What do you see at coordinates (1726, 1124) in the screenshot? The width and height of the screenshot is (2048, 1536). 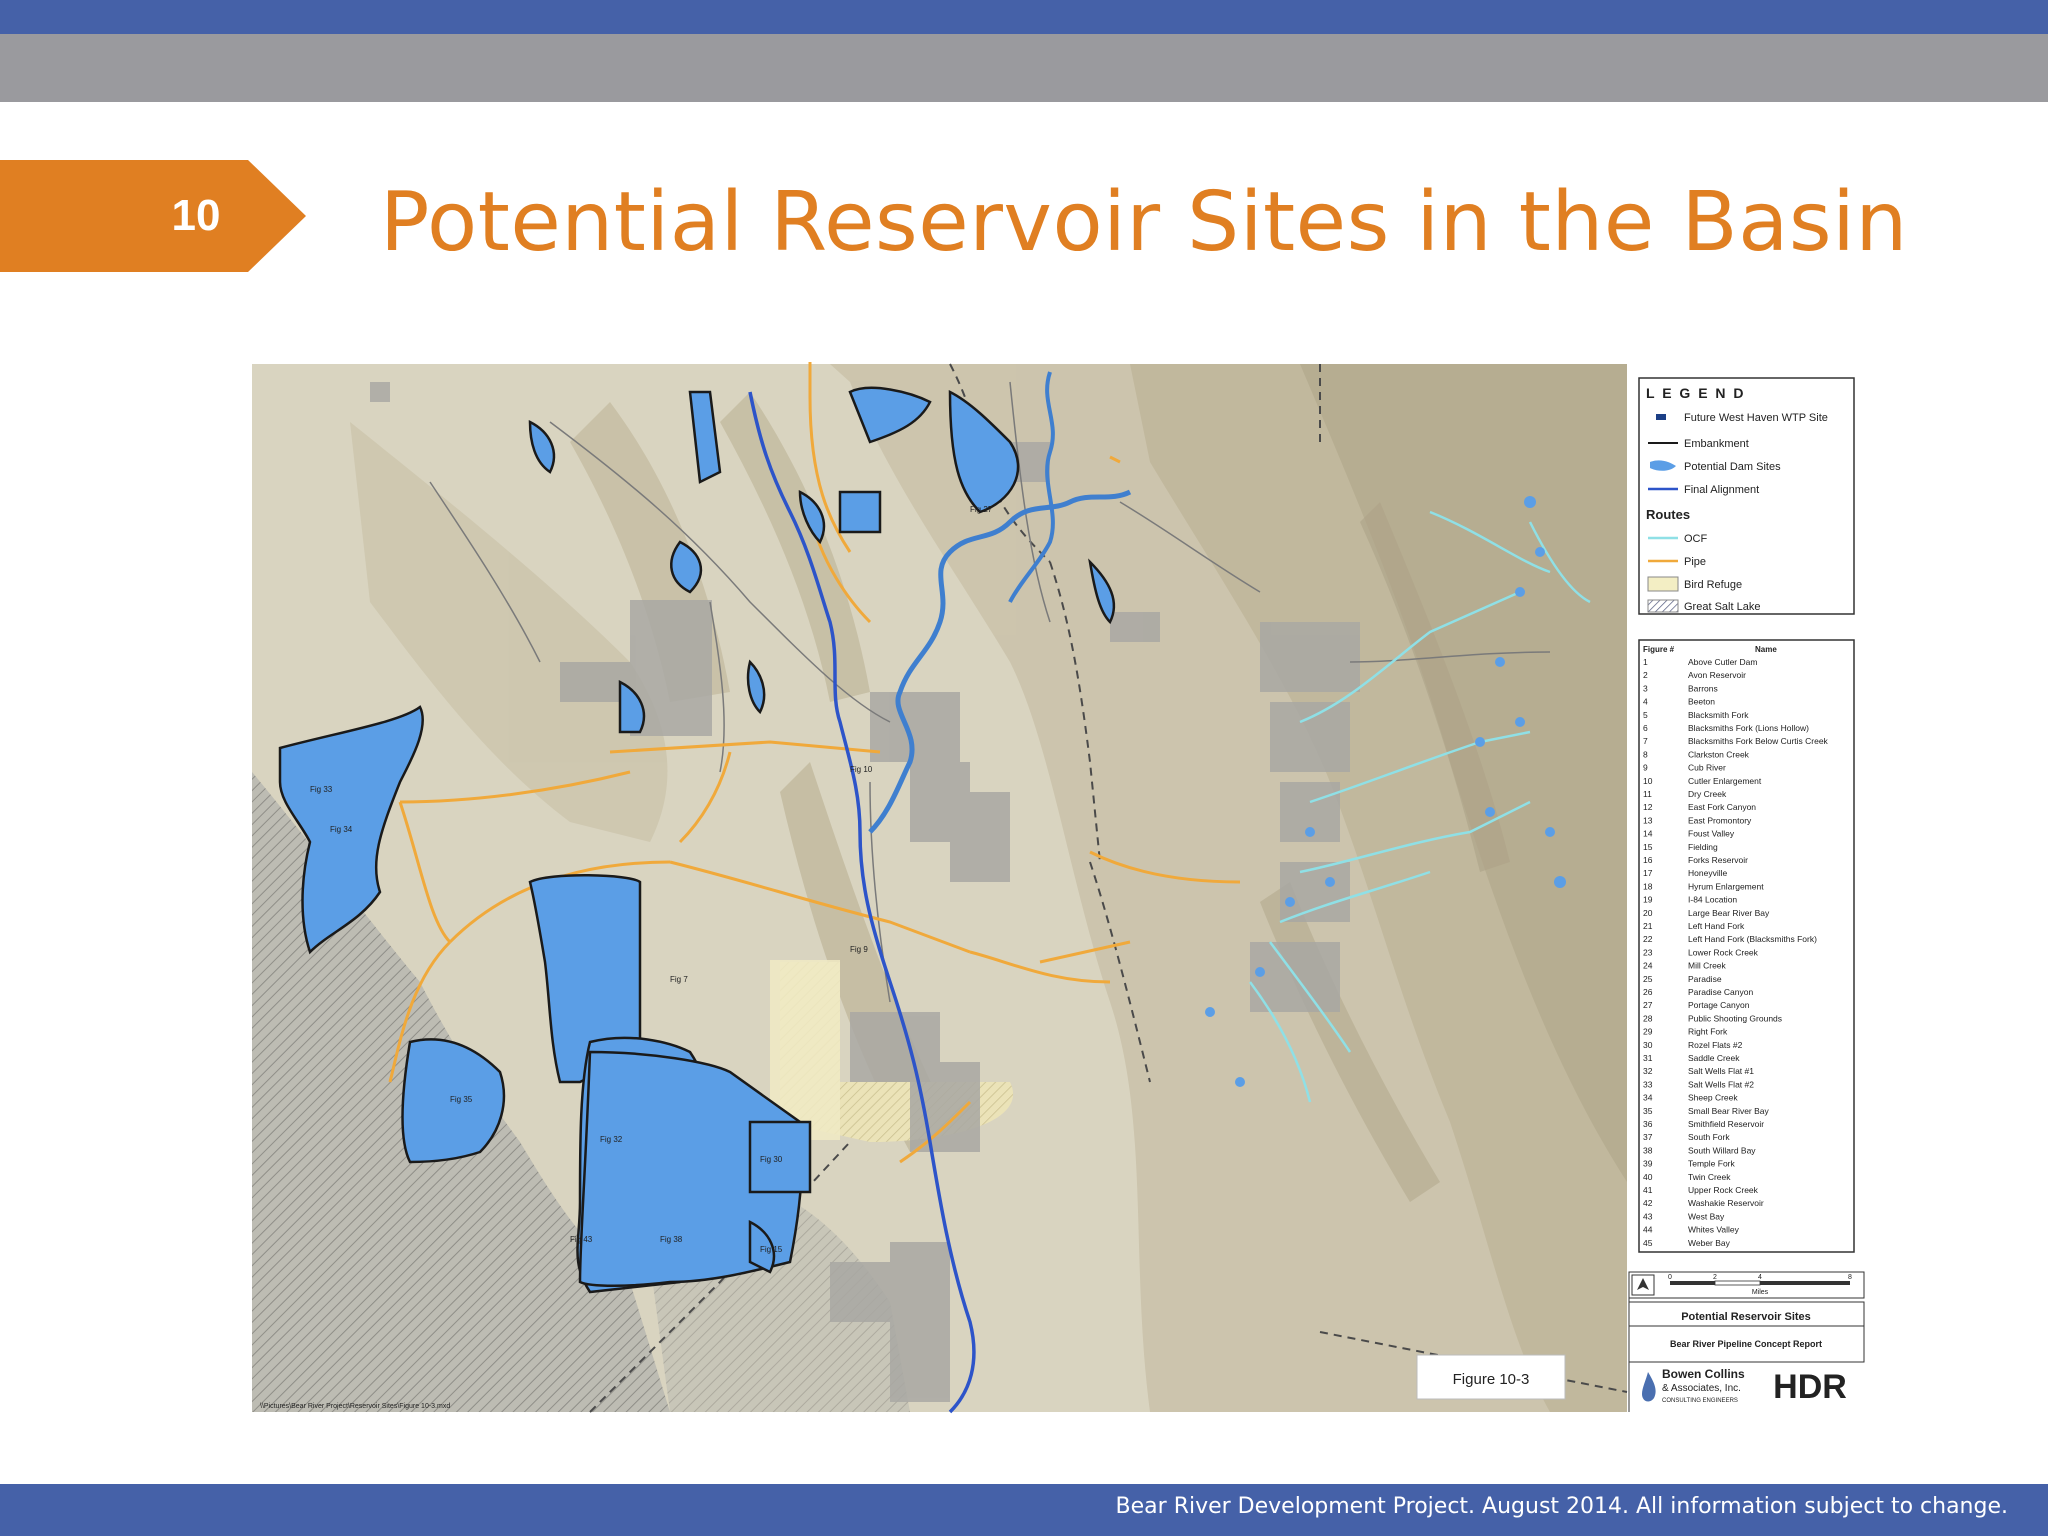 I see `figure-name: Smithfield Reservoir` at bounding box center [1726, 1124].